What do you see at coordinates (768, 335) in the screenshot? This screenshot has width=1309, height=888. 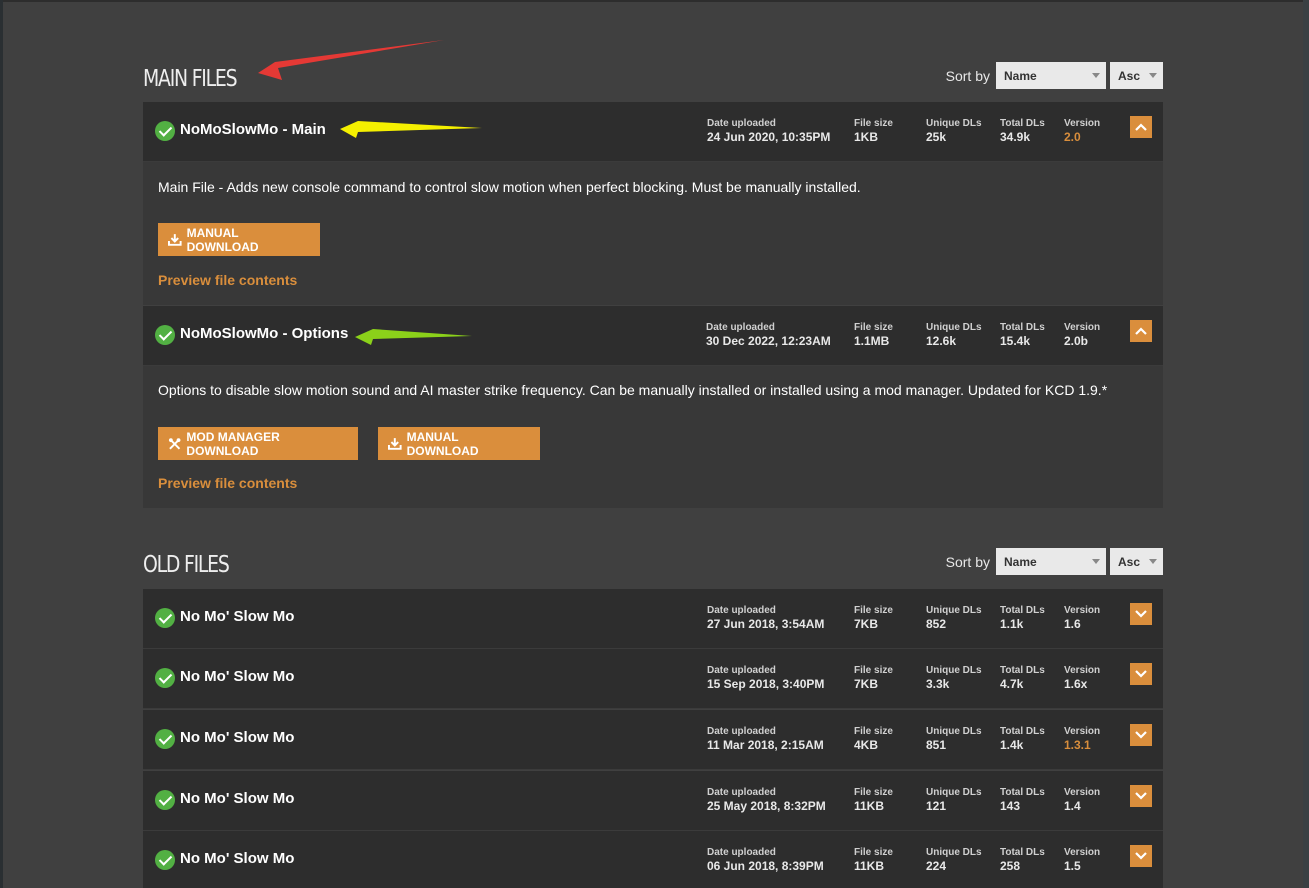 I see `stat-date-uploaded: Date uploaded 30 Dec 2022, 12:23AM` at bounding box center [768, 335].